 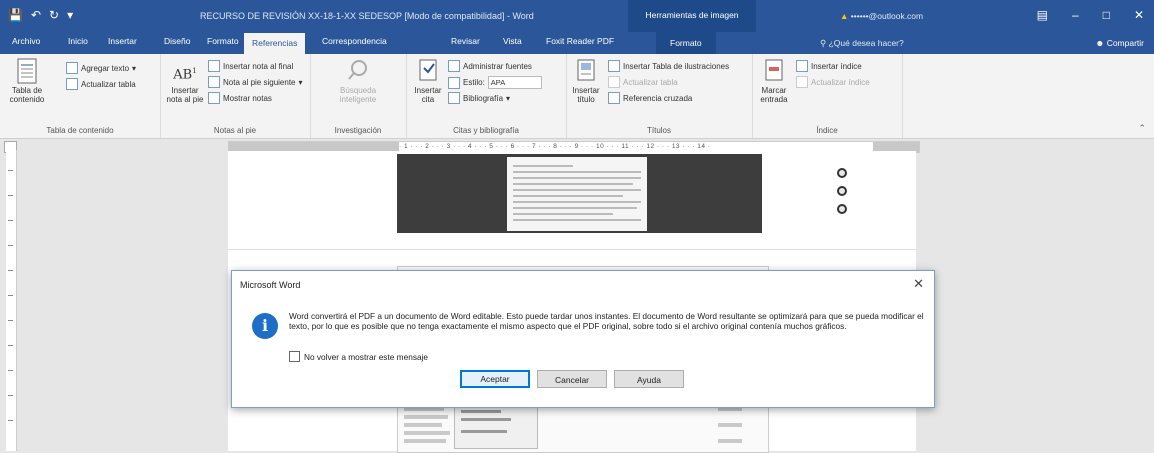 I want to click on insert-citation-button: Insertar cita, so click(x=428, y=81).